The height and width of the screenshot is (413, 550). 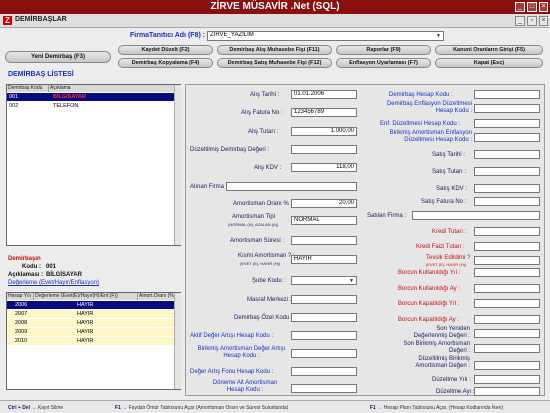 What do you see at coordinates (90, 314) in the screenshot?
I see `table-row: 2007 HAYIR` at bounding box center [90, 314].